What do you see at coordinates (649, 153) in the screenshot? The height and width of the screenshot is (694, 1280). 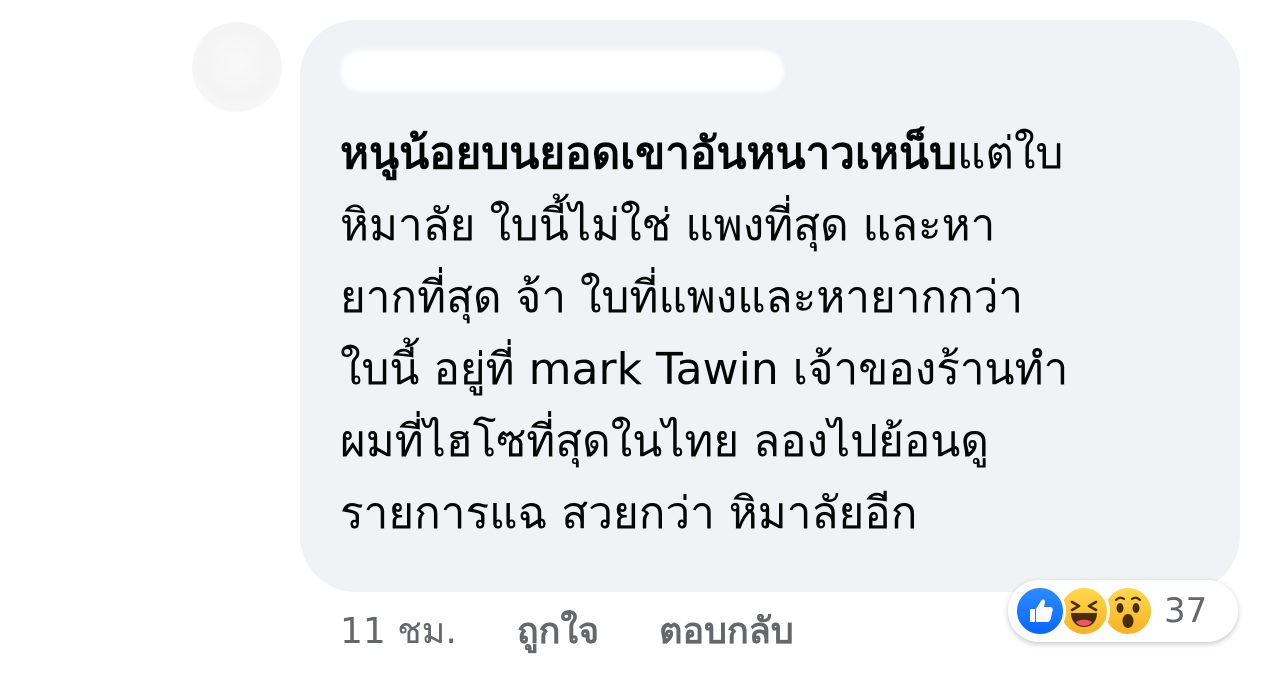 I see `comment-text-bold: หนูน้อยบนยอดเขาอันหนาวเหน็บ` at bounding box center [649, 153].